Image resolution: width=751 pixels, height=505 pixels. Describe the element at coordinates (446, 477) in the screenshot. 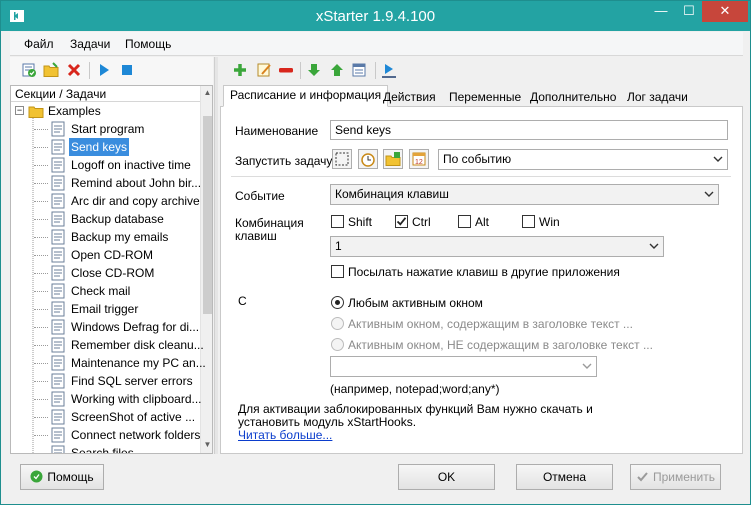

I see `ok-button: OK` at that location.